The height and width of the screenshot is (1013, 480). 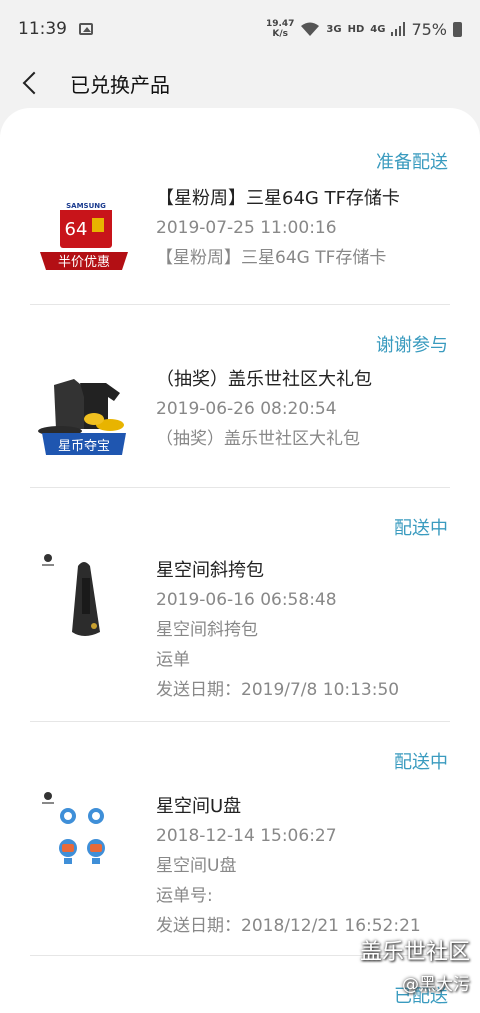 I want to click on product-name: 【星粉周】三星64G TF存储卡, so click(x=278, y=198).